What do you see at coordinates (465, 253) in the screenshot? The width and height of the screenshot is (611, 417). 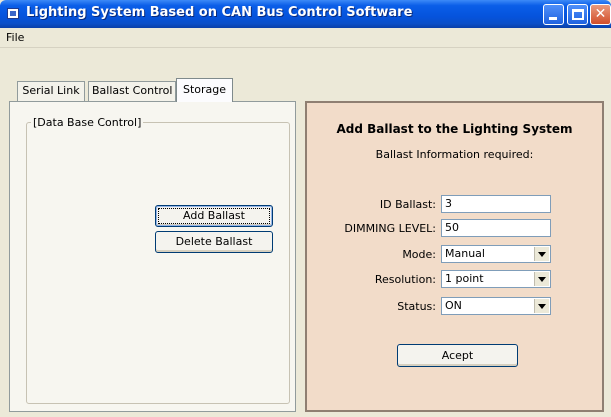 I see `mode-value: Manual` at bounding box center [465, 253].